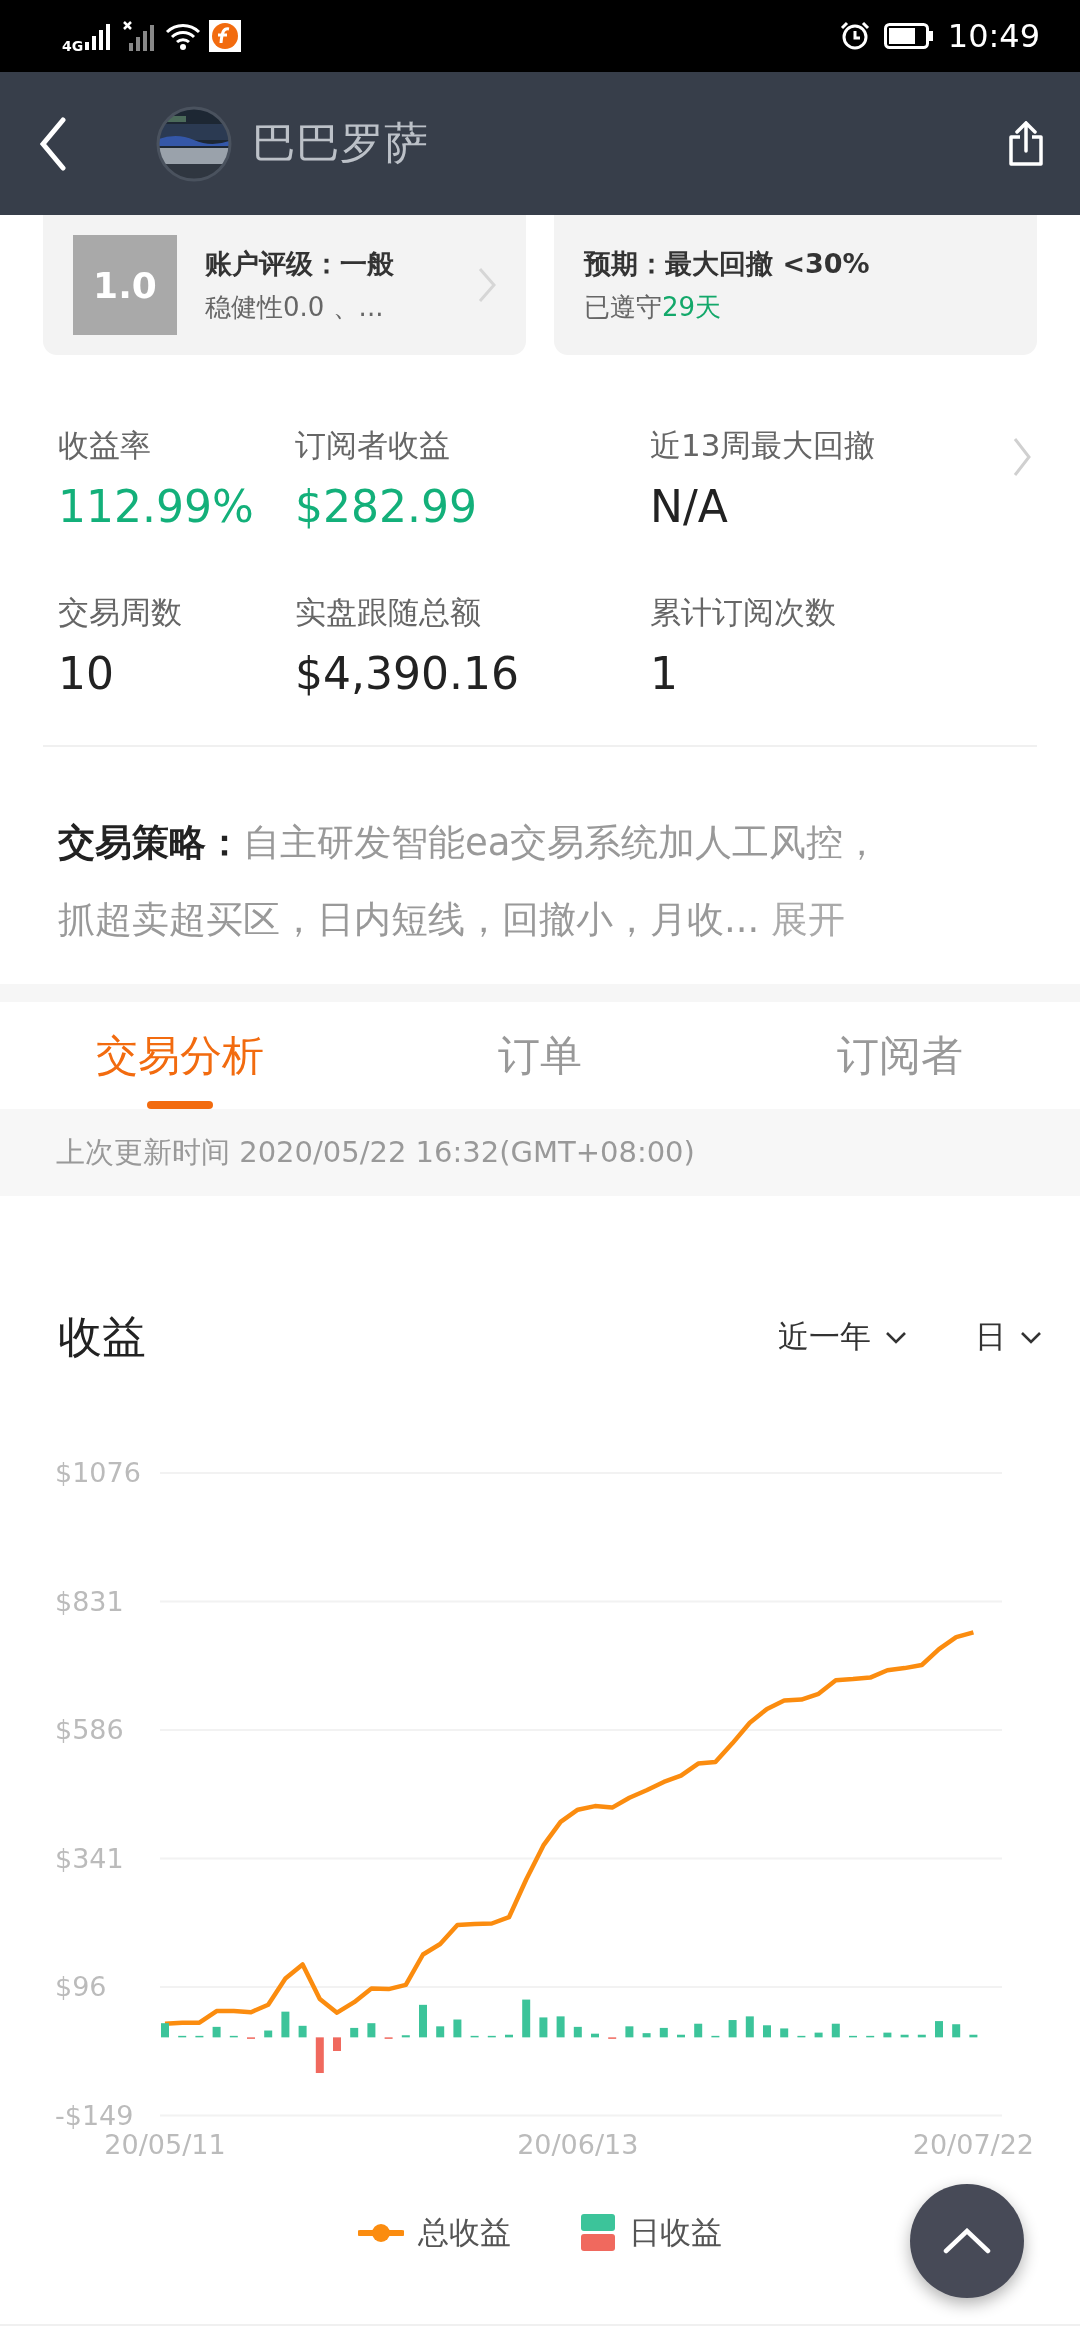 The height and width of the screenshot is (2340, 1080). What do you see at coordinates (407, 673) in the screenshot?
I see `stat-value: $4,390.16` at bounding box center [407, 673].